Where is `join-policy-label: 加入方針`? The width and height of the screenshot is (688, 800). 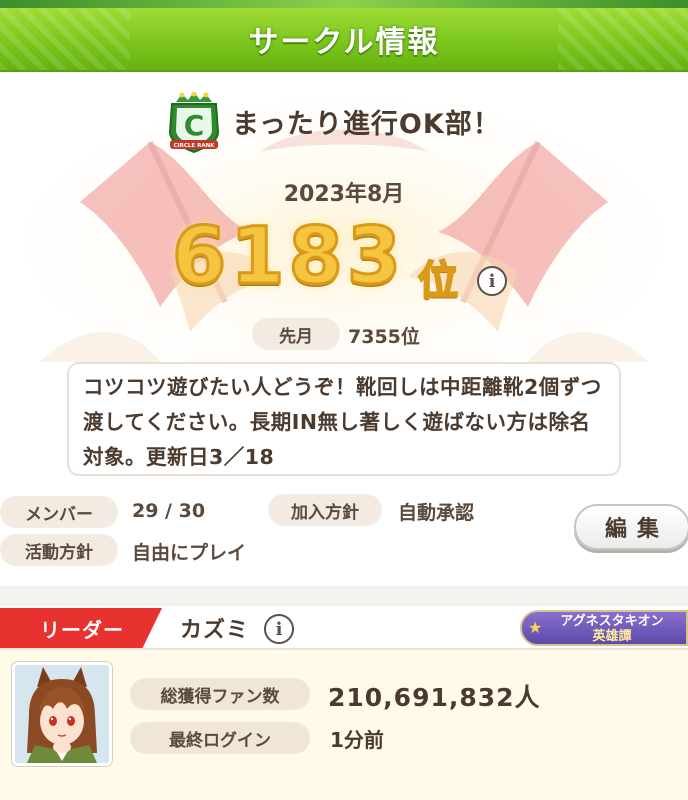
join-policy-label: 加入方針 is located at coordinates (325, 510).